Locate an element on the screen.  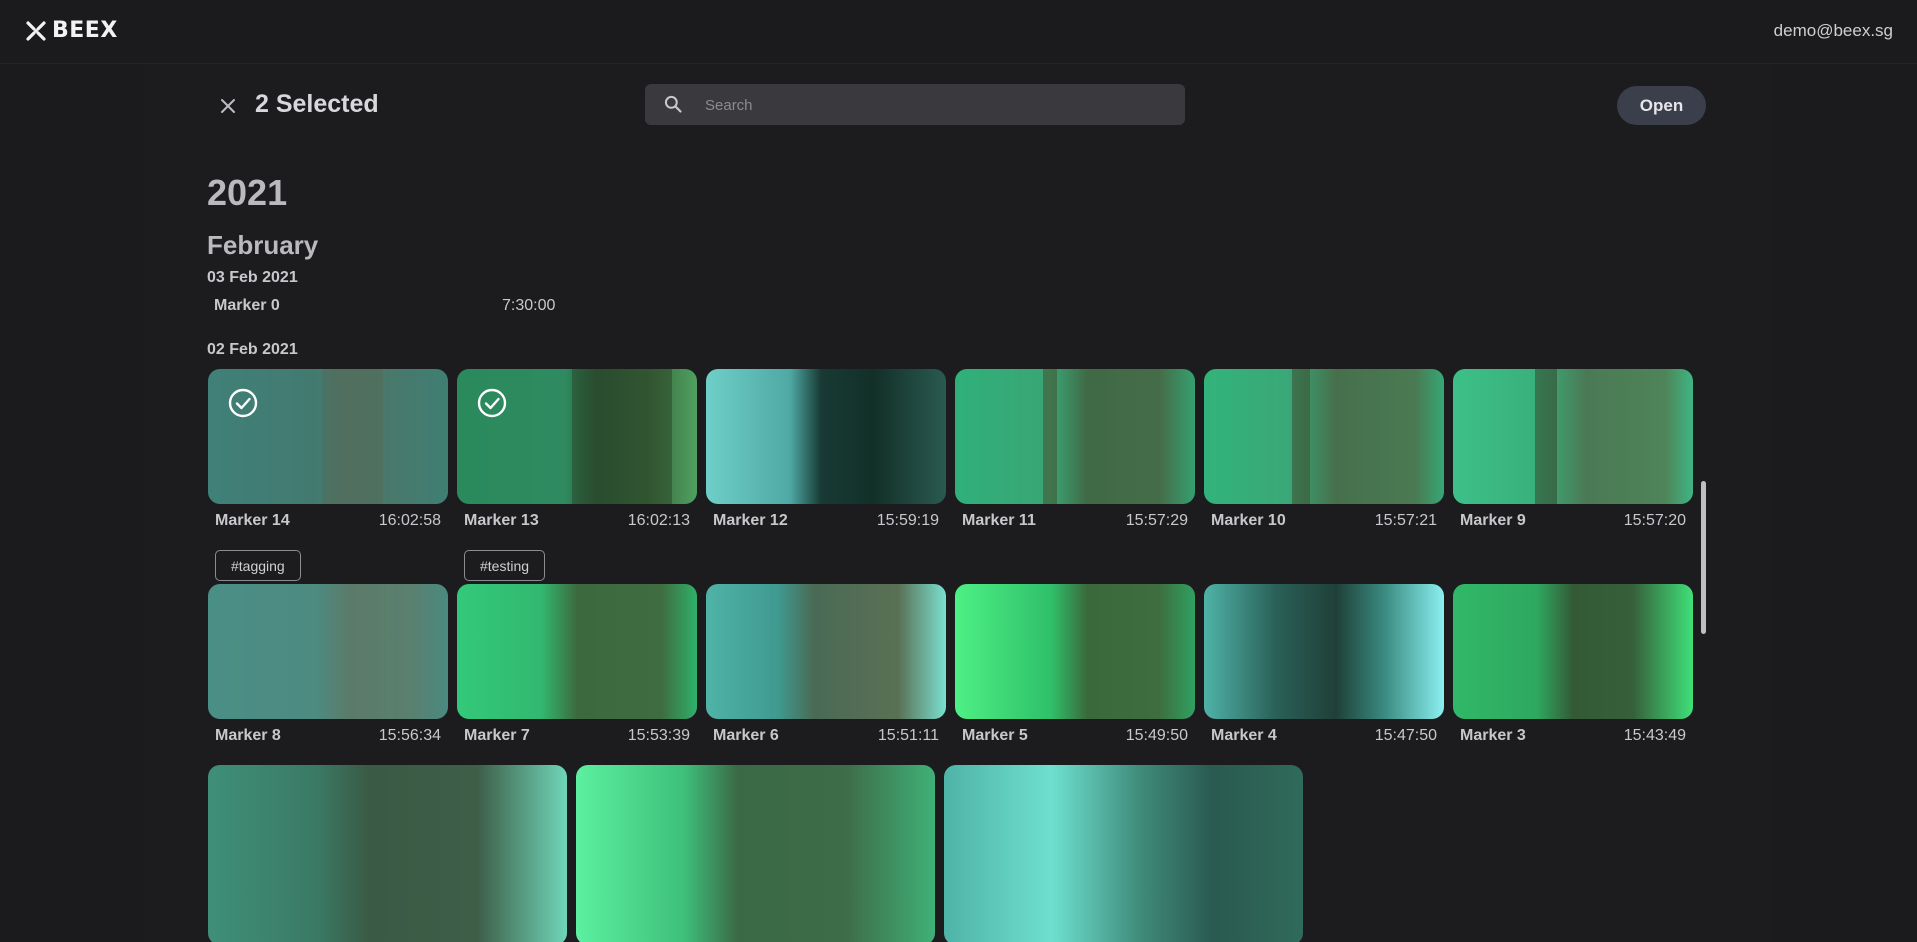
marker-card: Marker 12 15:59:19 is located at coordinates (826, 452).